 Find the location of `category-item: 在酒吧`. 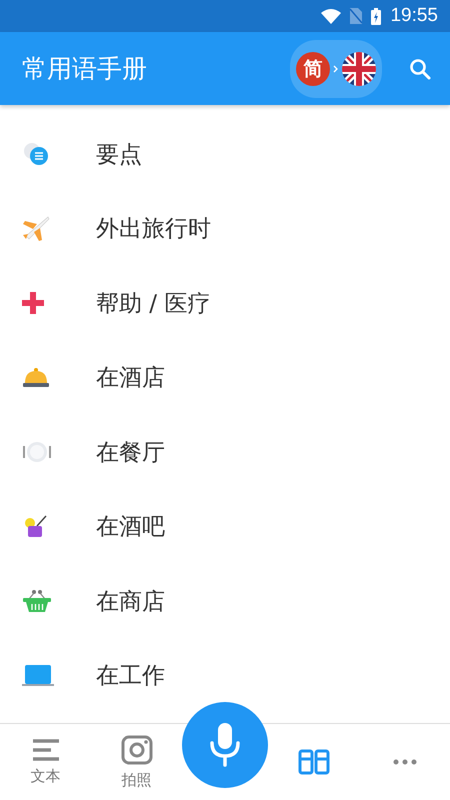

category-item: 在酒吧 is located at coordinates (225, 527).